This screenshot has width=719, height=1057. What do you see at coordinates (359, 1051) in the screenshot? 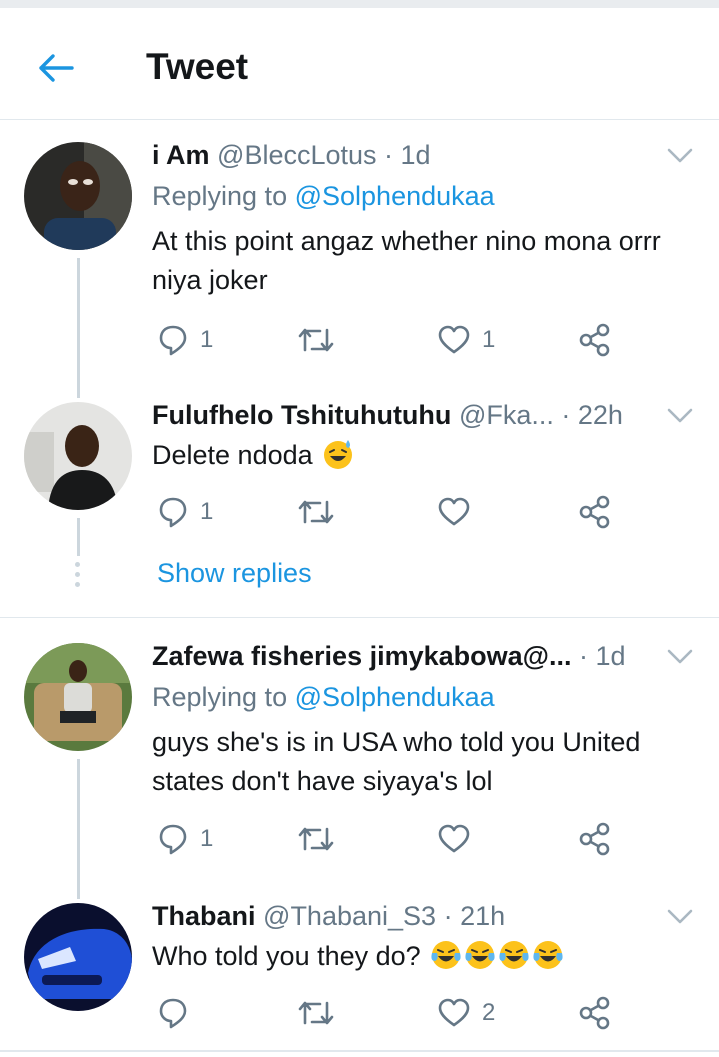
I see `bottom-divider` at bounding box center [359, 1051].